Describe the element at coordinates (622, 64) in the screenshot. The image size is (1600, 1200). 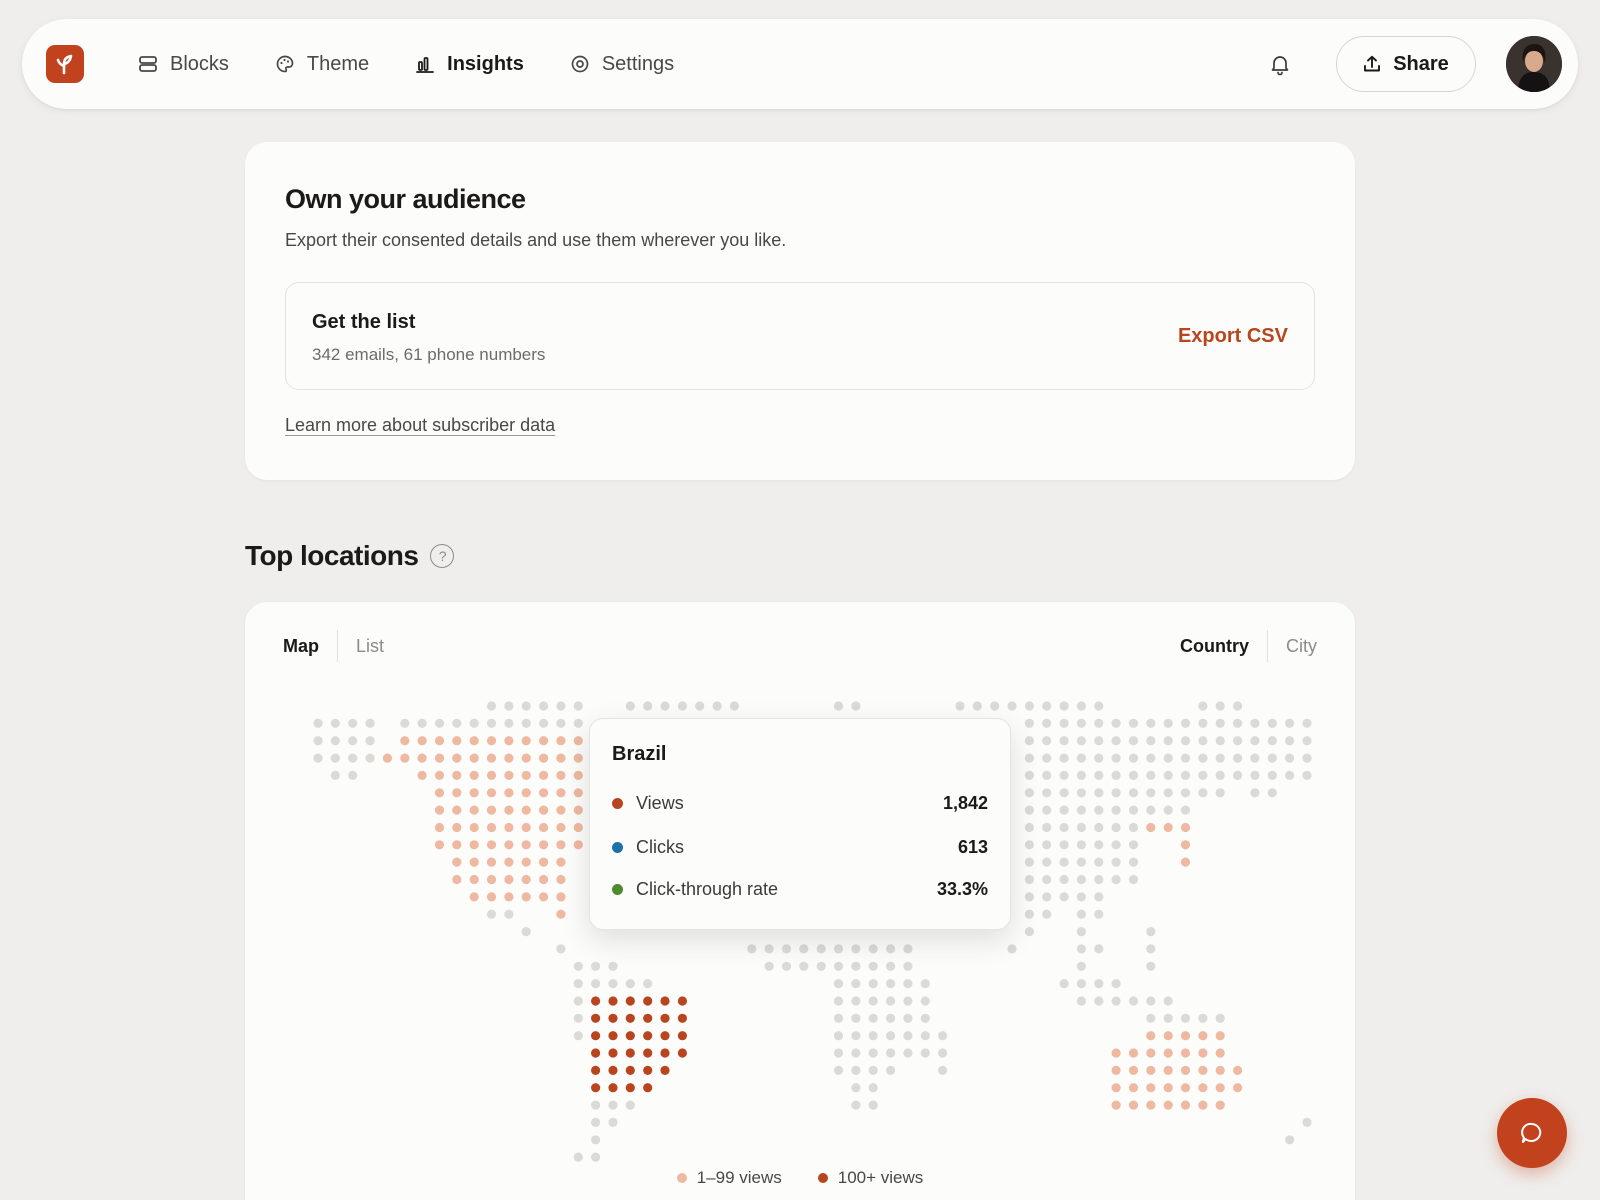
I see `nav-item-settings: Settings` at that location.